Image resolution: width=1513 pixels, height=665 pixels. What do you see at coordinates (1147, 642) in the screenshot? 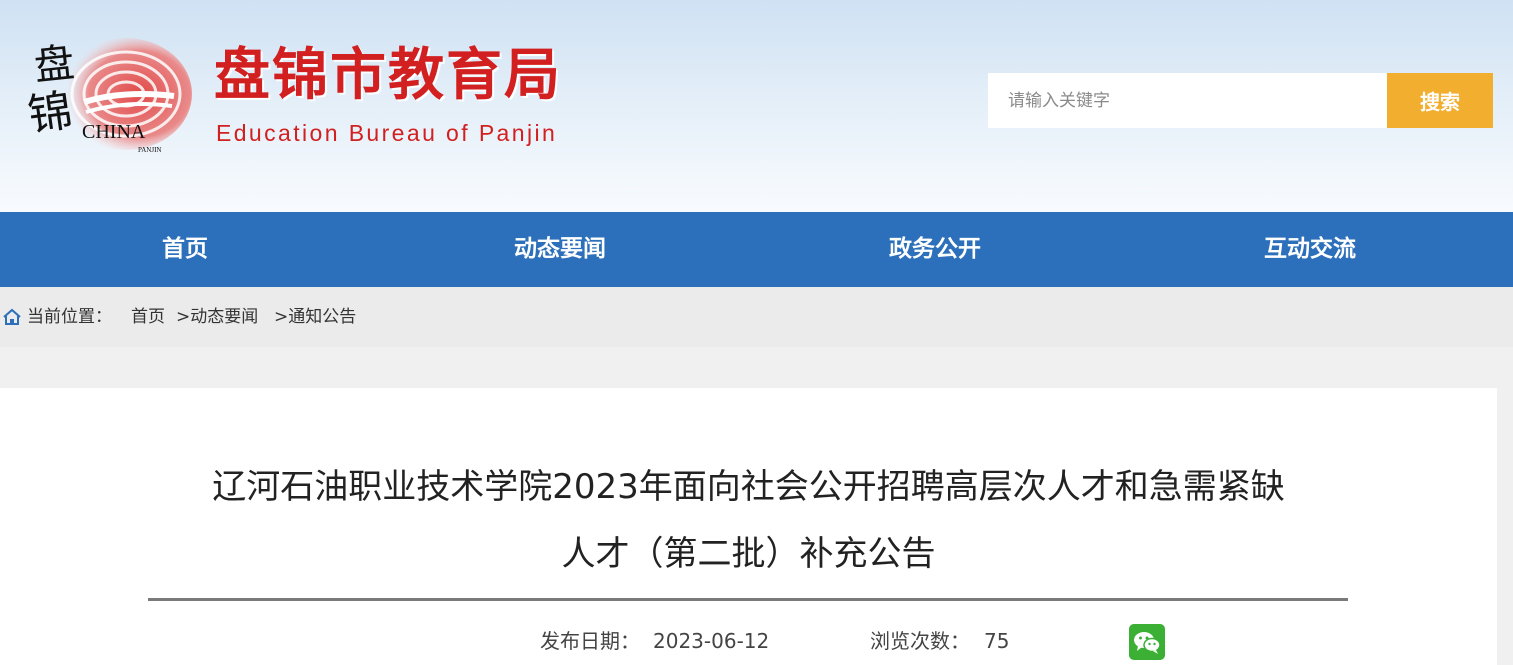
I see `wechat-icon` at bounding box center [1147, 642].